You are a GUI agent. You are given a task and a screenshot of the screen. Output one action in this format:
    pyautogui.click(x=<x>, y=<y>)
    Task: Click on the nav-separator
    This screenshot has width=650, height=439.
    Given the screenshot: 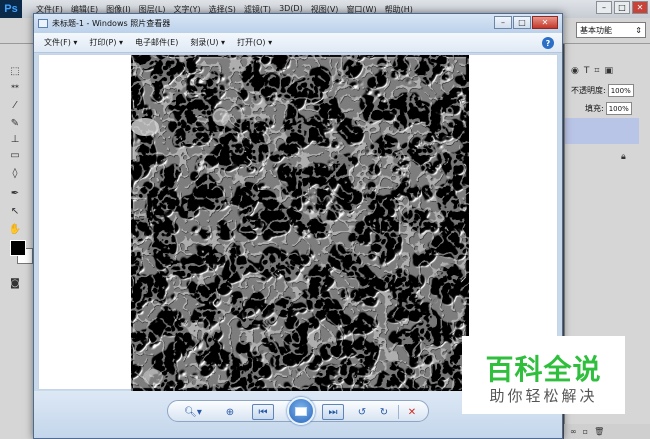 What is the action you would take?
    pyautogui.click(x=398, y=412)
    